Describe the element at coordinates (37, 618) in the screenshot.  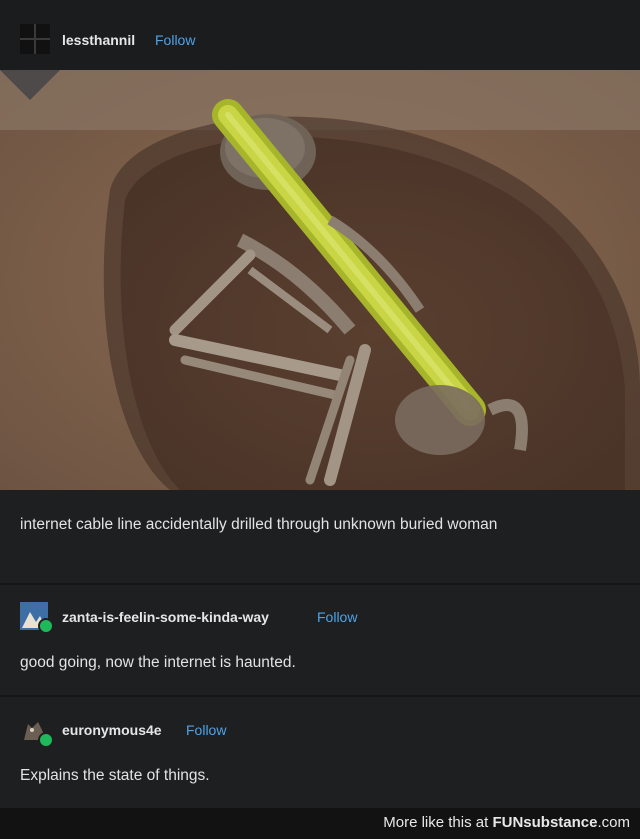
I see `landscape-avatar-icon` at that location.